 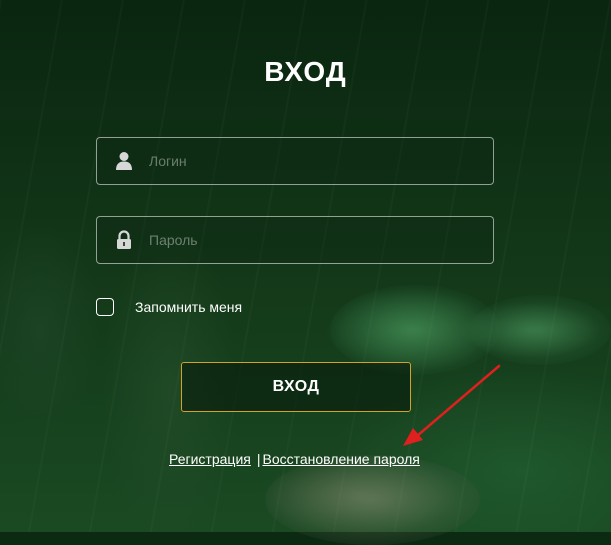 I want to click on password-recovery-link: Восстановление пароля, so click(x=340, y=459).